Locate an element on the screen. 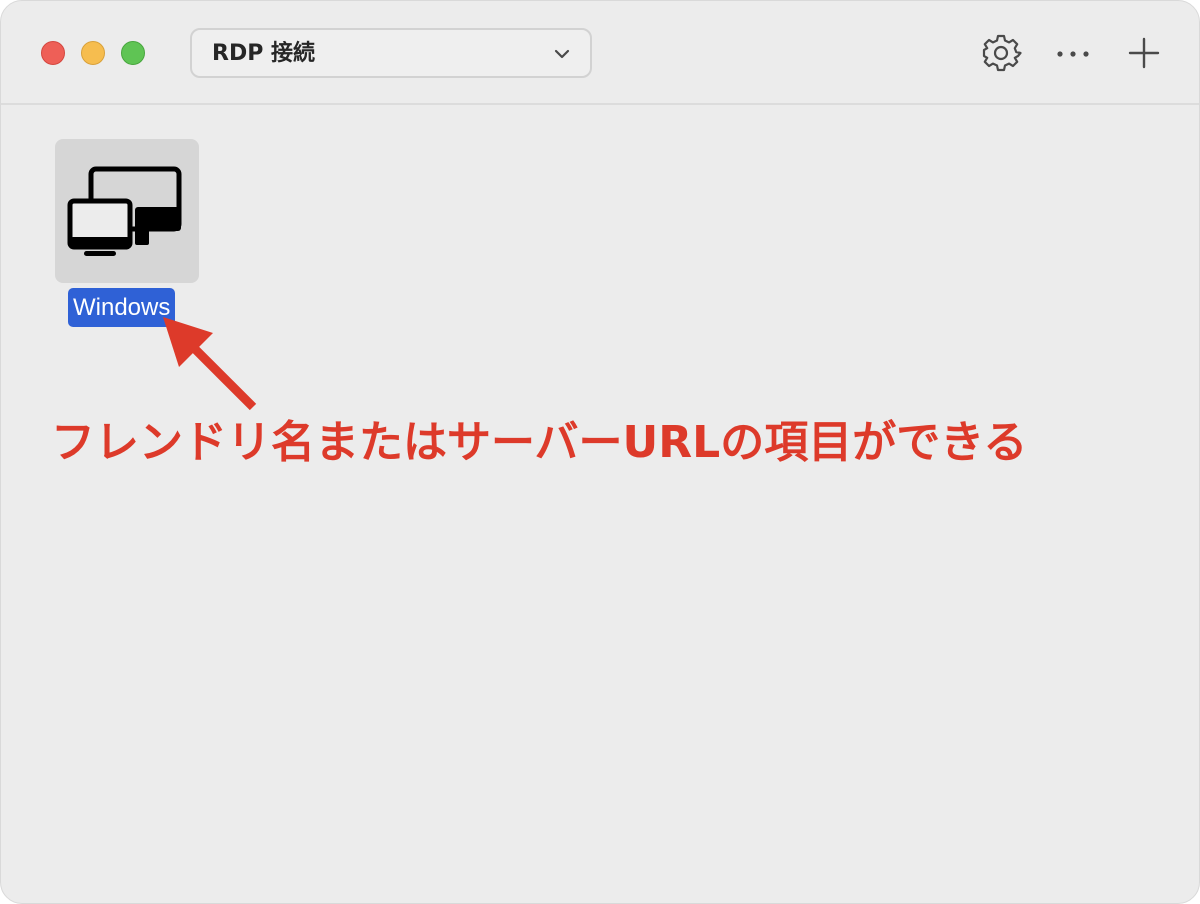 This screenshot has width=1200, height=904. close-window-button is located at coordinates (53, 53).